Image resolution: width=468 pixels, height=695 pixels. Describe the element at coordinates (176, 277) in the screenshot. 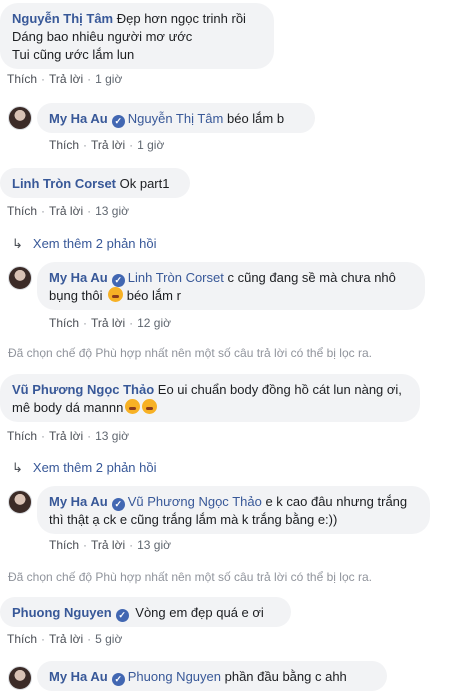

I see `tagged-user: Linh Tròn Corset` at that location.